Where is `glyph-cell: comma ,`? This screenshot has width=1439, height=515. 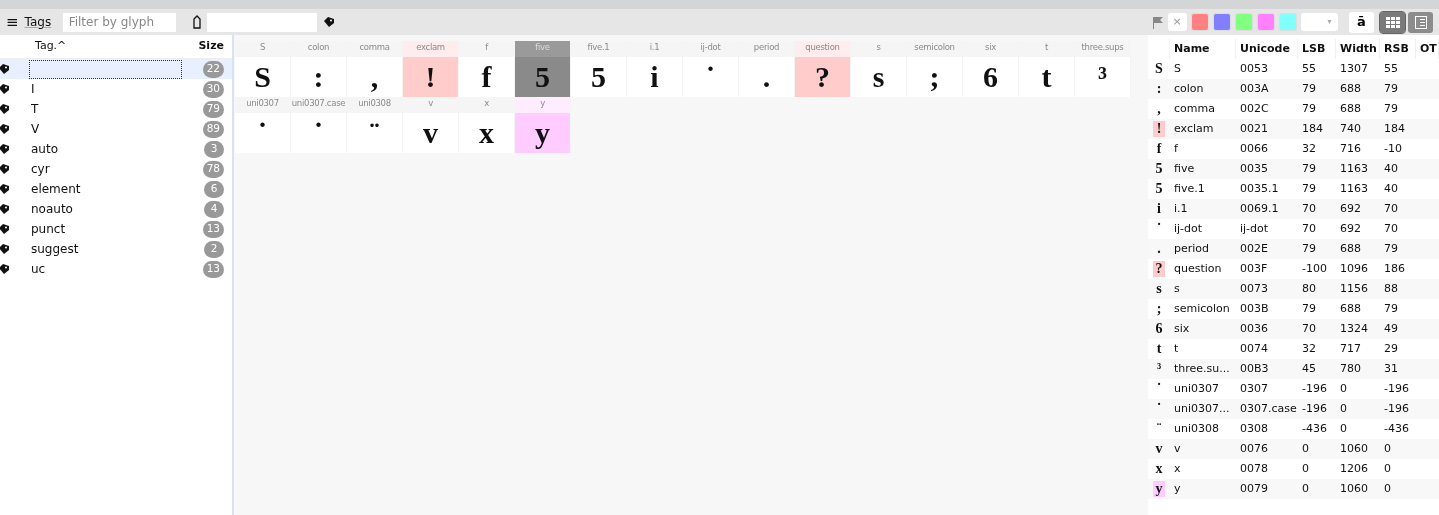
glyph-cell: comma , is located at coordinates (375, 69).